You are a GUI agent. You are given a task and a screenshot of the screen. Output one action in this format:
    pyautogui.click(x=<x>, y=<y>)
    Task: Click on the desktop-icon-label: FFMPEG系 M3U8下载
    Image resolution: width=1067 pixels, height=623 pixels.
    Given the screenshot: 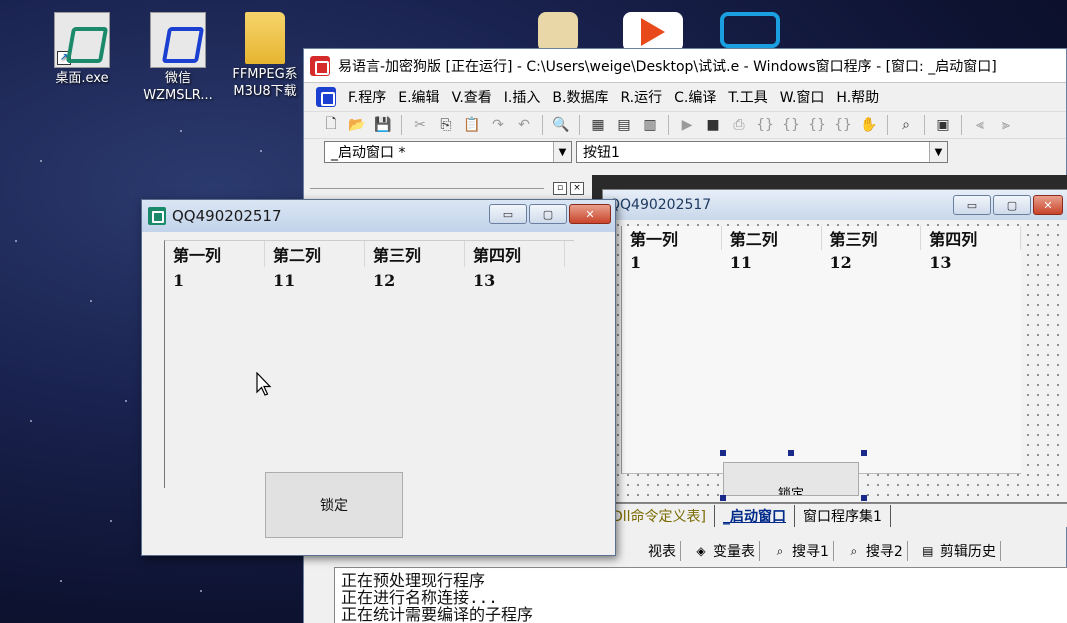 What is the action you would take?
    pyautogui.click(x=265, y=83)
    